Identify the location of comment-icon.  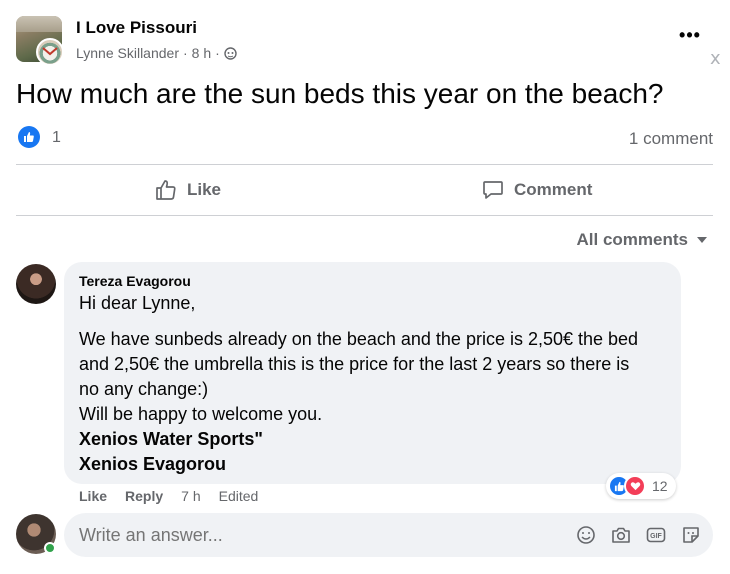
(493, 190).